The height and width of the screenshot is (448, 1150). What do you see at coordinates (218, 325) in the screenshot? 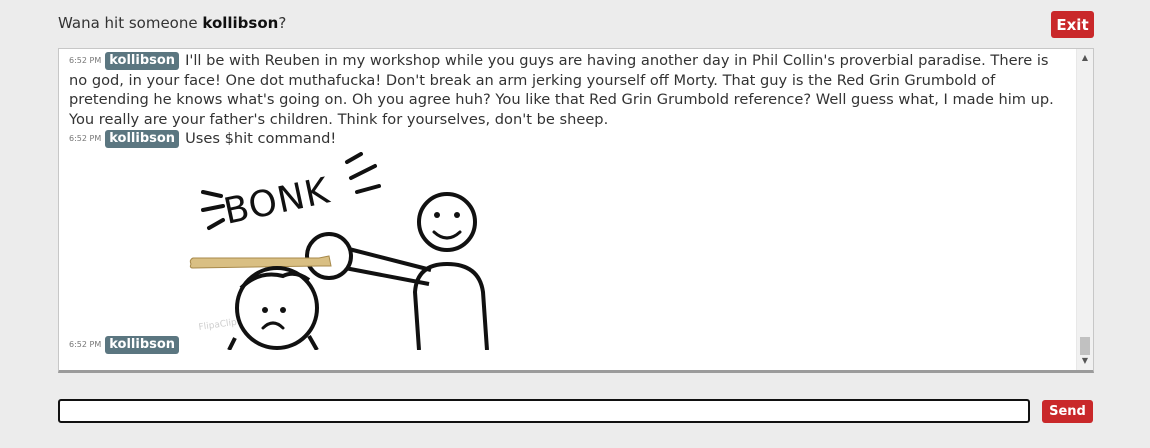
I see `flipaclip-watermark: FlipaClip` at bounding box center [218, 325].